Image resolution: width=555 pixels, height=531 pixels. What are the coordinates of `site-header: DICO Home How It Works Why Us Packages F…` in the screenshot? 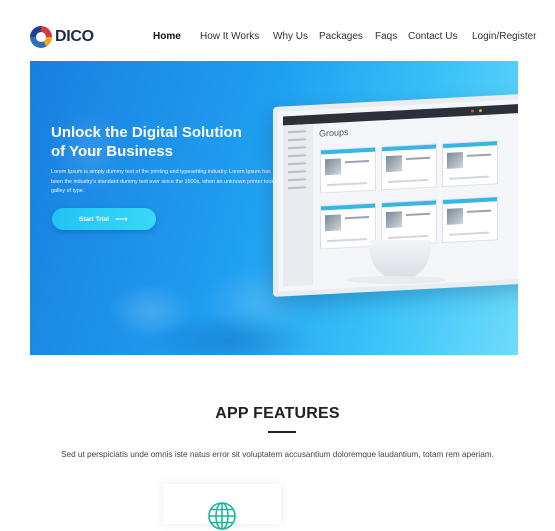 It's located at (277, 30).